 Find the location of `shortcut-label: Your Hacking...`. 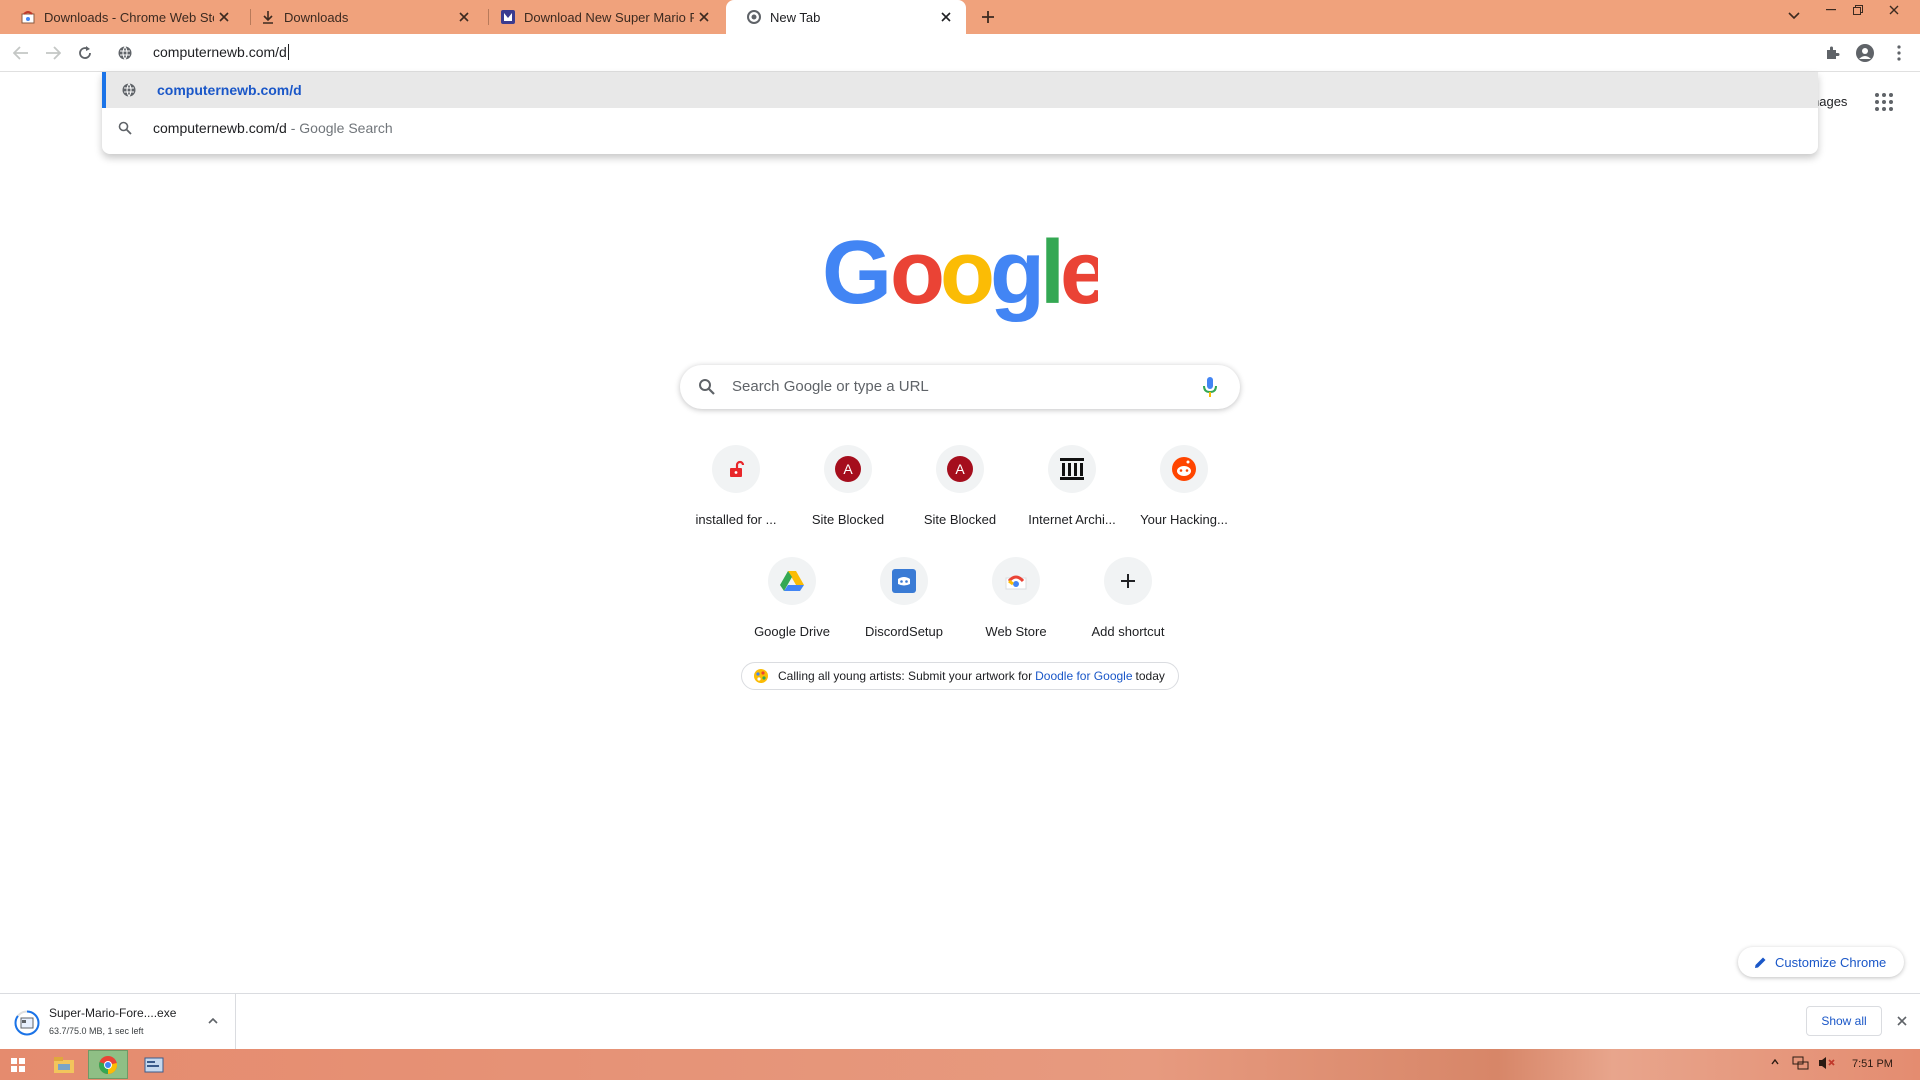

shortcut-label: Your Hacking... is located at coordinates (1184, 519).